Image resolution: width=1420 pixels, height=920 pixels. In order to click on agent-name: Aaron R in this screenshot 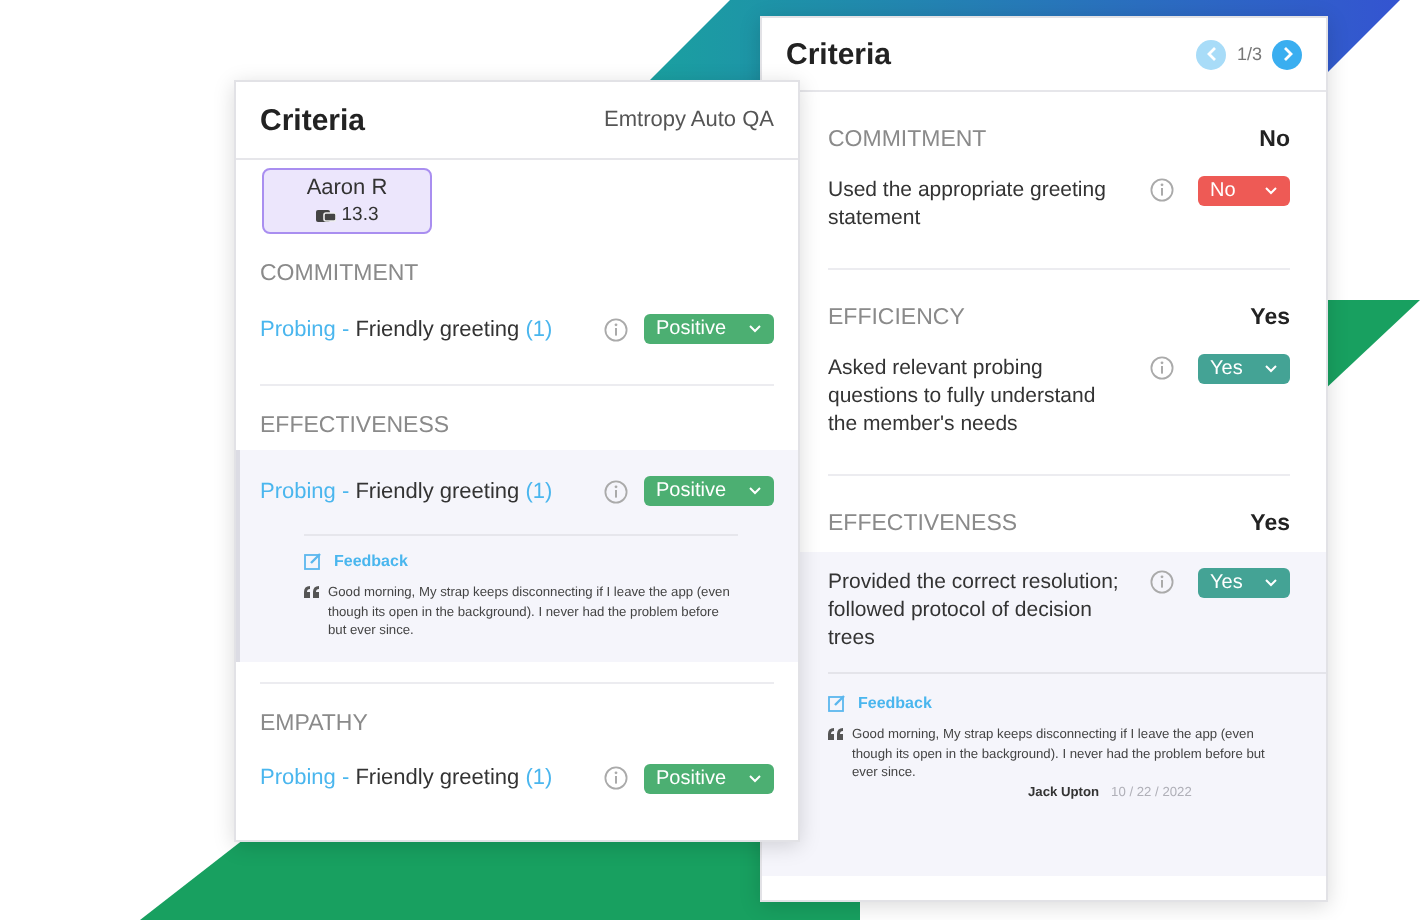, I will do `click(347, 188)`.